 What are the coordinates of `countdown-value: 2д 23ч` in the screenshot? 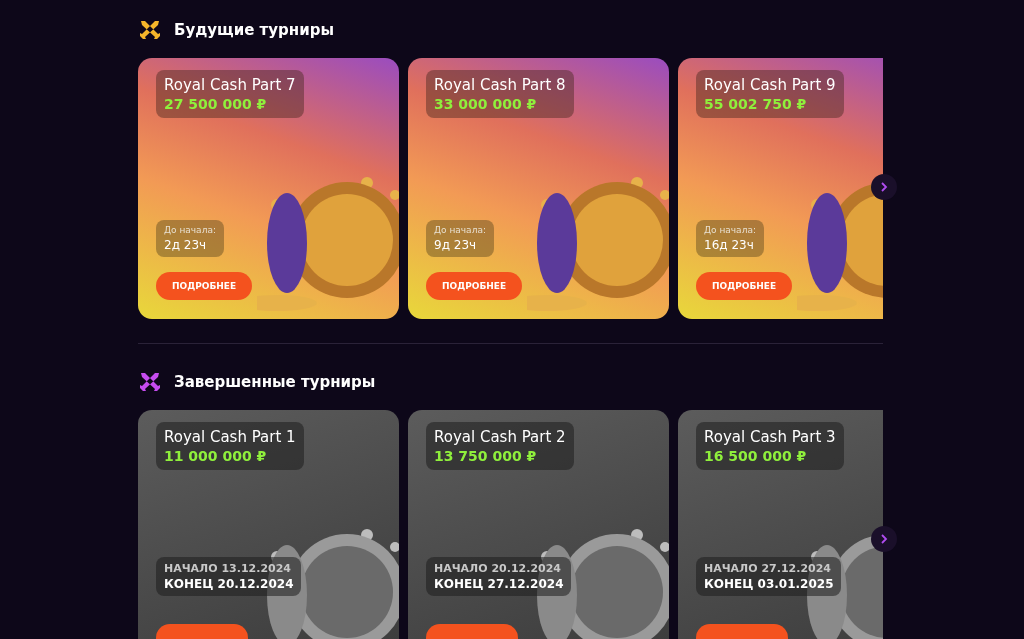 It's located at (186, 245).